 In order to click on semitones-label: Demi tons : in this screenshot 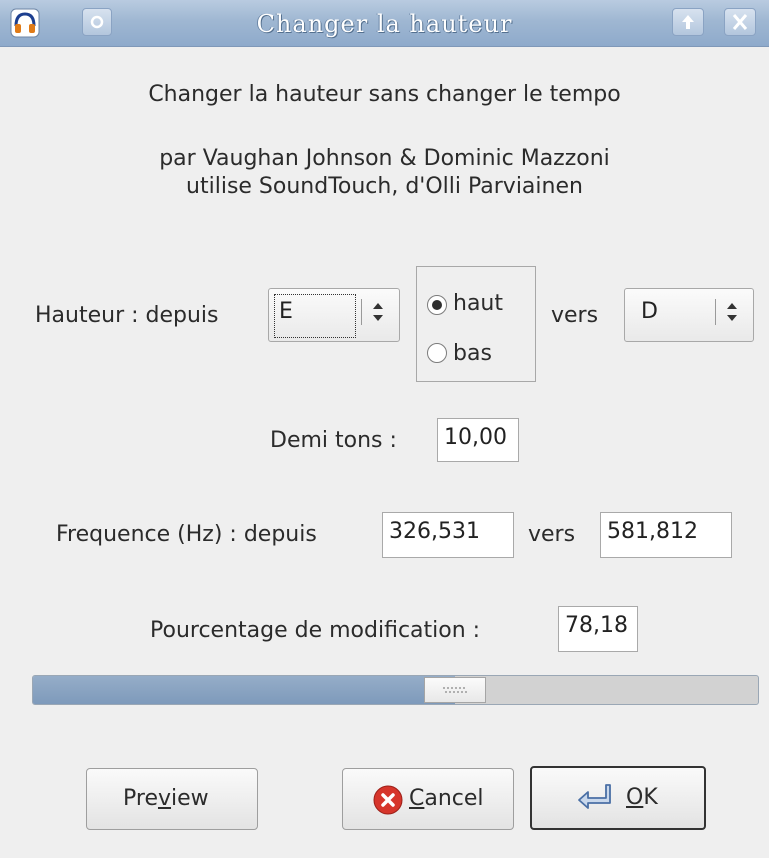, I will do `click(333, 440)`.